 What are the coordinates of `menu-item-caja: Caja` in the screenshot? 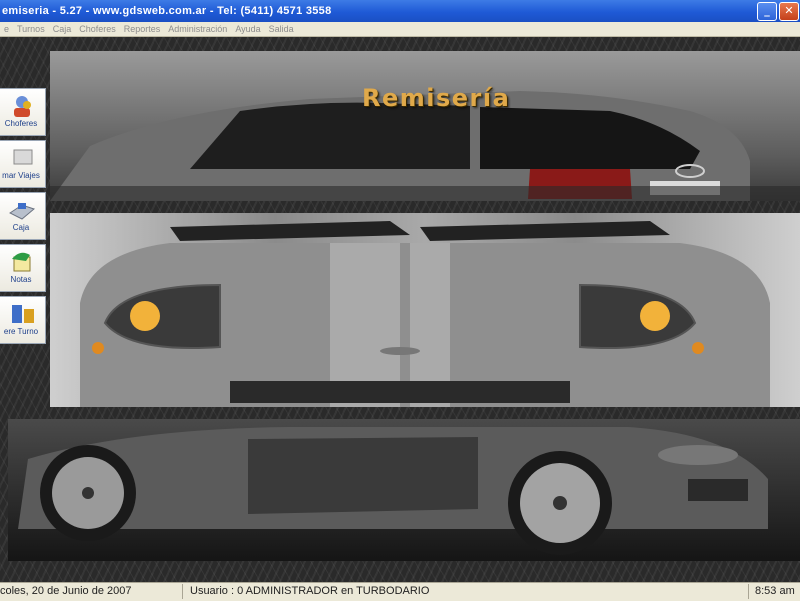 It's located at (62, 29).